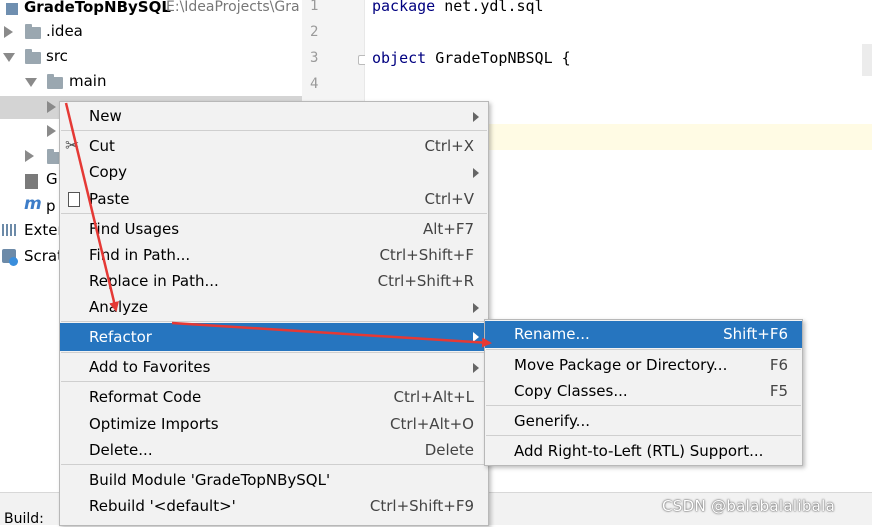 The image size is (872, 527). Describe the element at coordinates (449, 450) in the screenshot. I see `menu-item-shortcut: Delete` at that location.